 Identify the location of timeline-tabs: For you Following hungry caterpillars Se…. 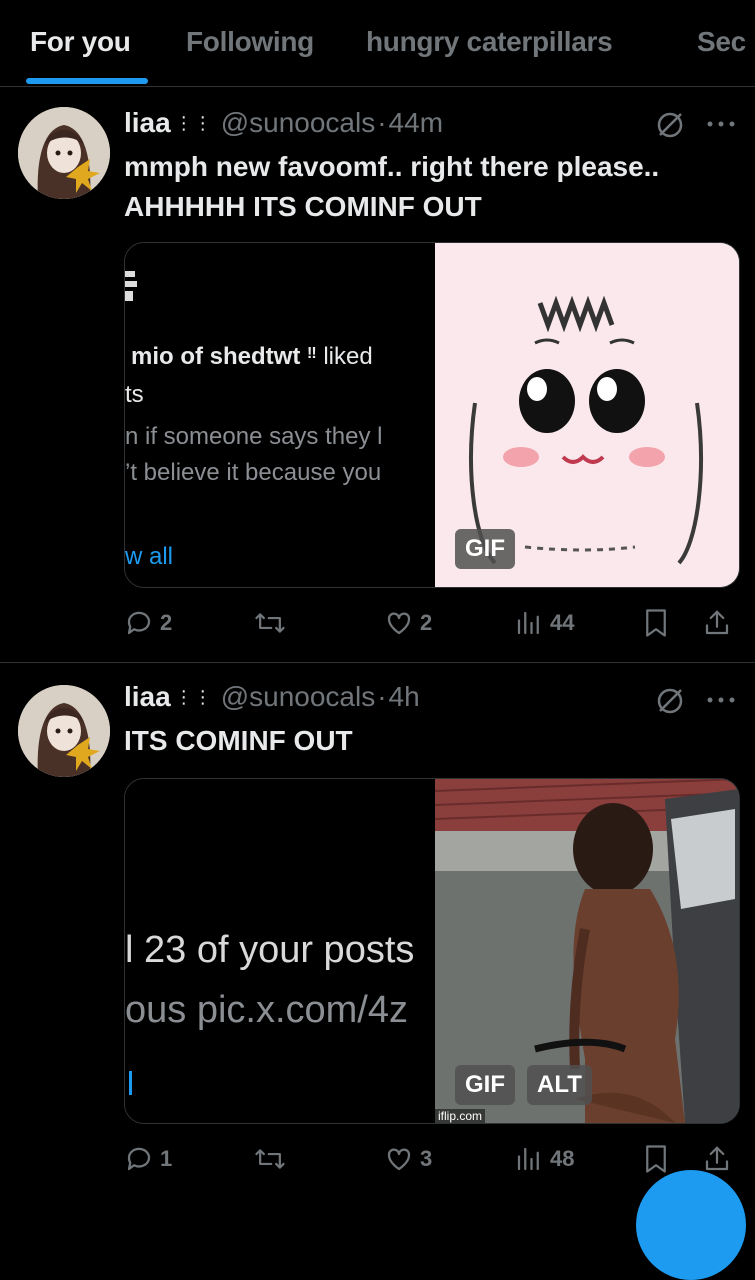
(377, 43).